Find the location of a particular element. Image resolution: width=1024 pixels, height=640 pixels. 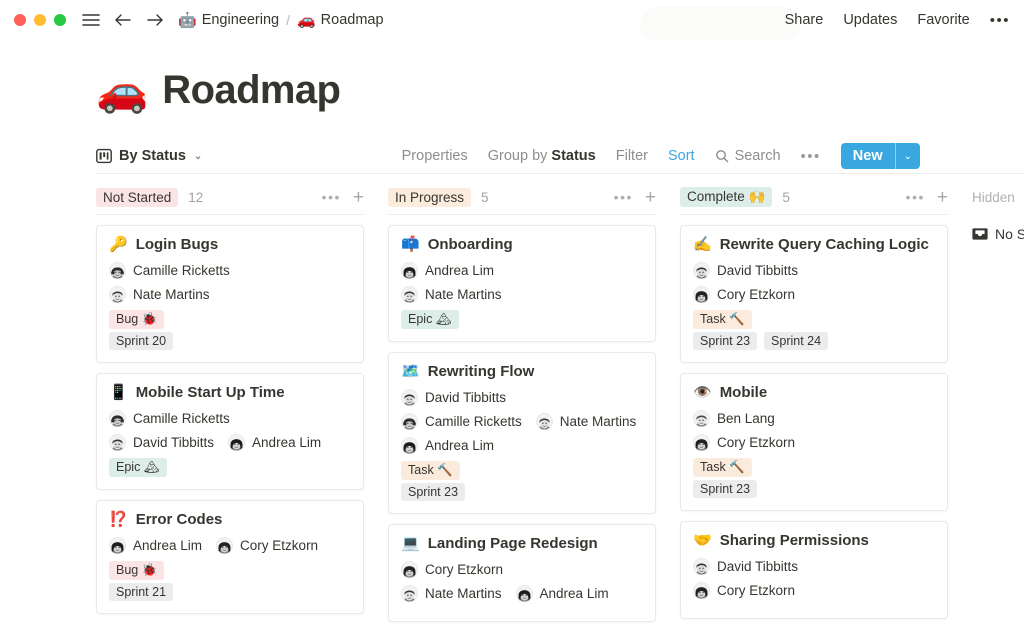

properties-button: Properties is located at coordinates (435, 156).